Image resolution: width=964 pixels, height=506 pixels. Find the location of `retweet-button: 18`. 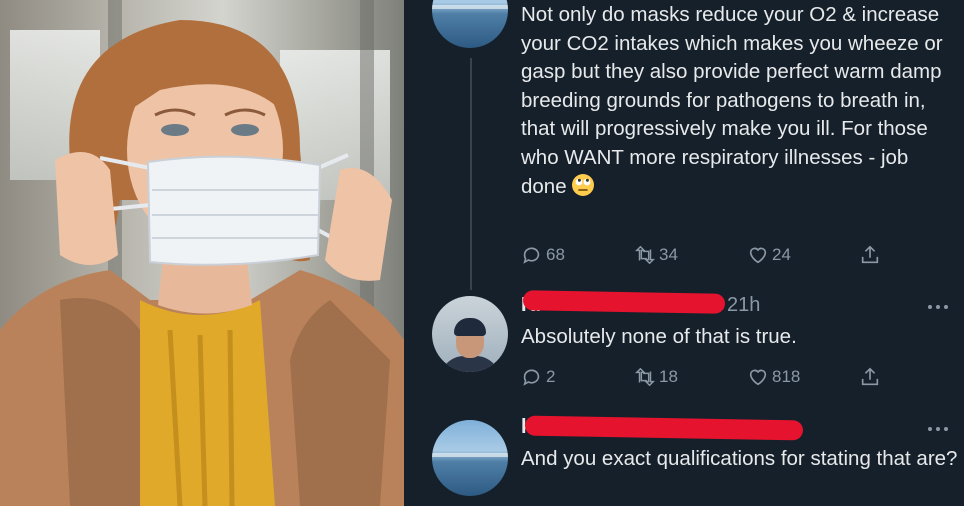

retweet-button: 18 is located at coordinates (656, 377).